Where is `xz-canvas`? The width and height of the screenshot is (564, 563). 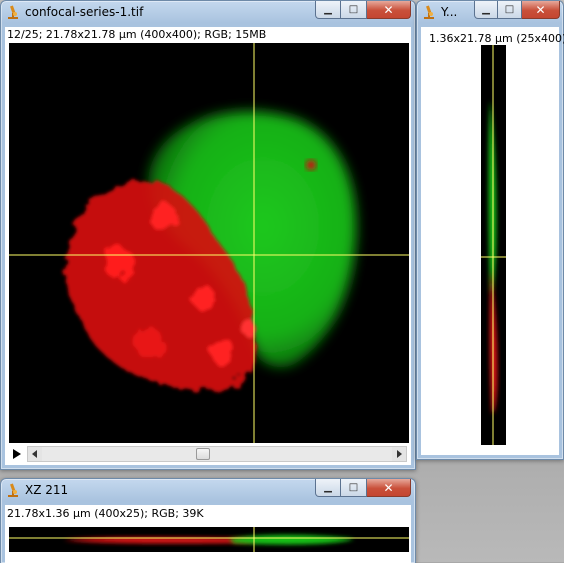
xz-canvas is located at coordinates (209, 539).